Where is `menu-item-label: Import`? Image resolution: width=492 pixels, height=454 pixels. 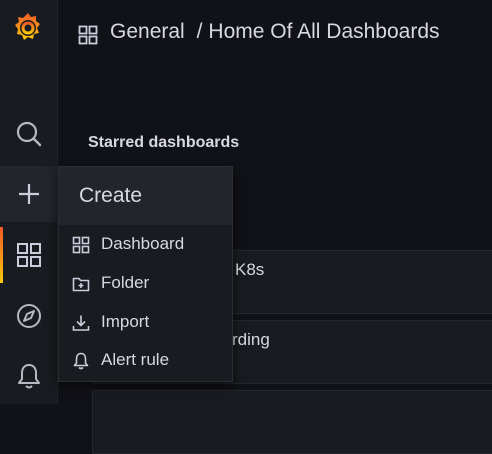
menu-item-label: Import is located at coordinates (125, 321).